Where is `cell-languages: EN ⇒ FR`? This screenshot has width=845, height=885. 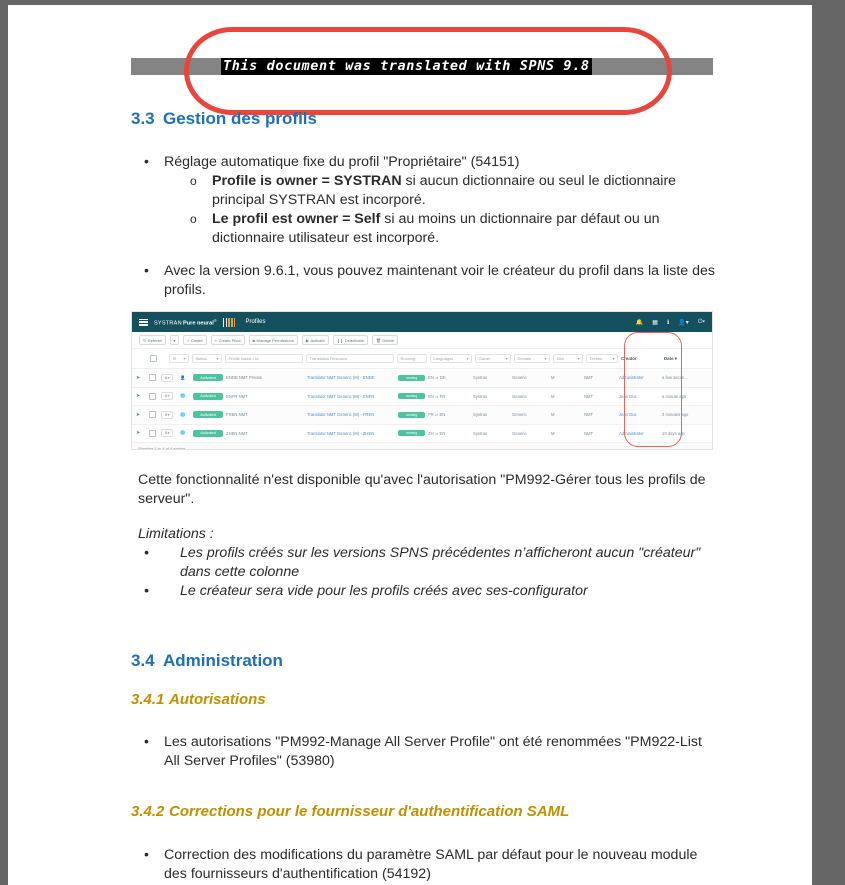
cell-languages: EN ⇒ FR is located at coordinates (437, 396).